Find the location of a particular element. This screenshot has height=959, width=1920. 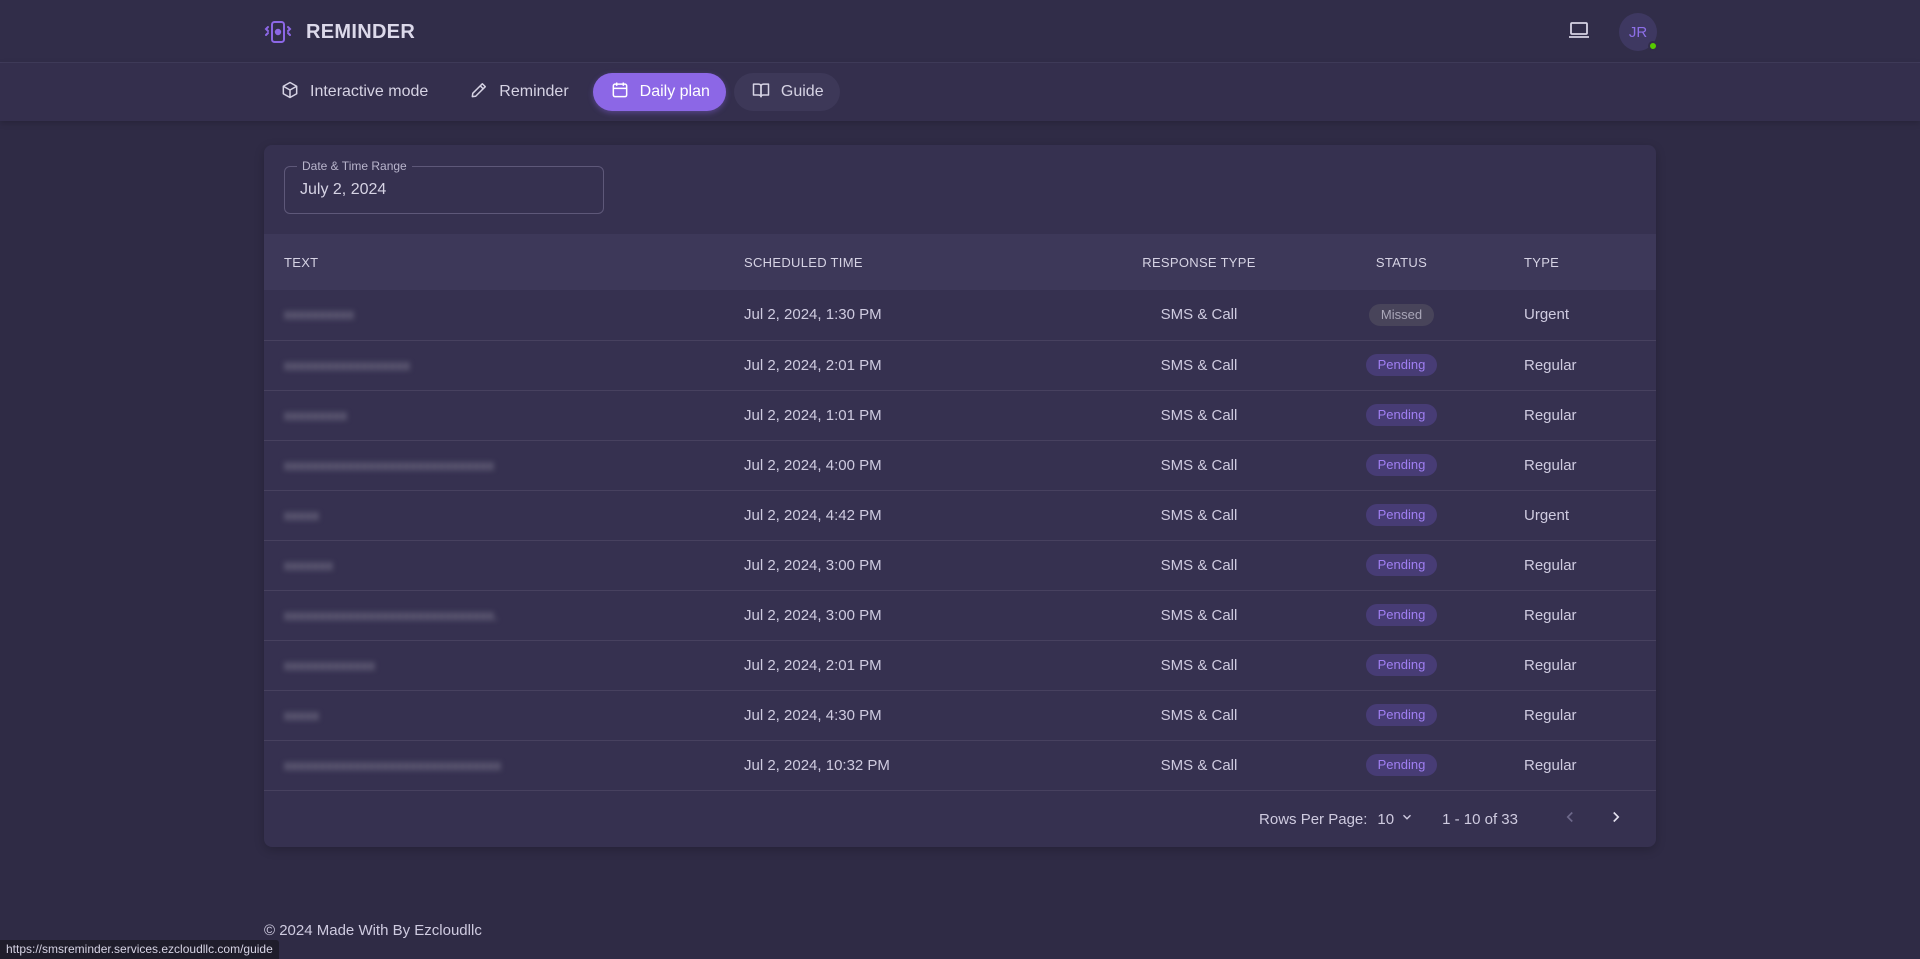

online-status-dot is located at coordinates (1653, 46).